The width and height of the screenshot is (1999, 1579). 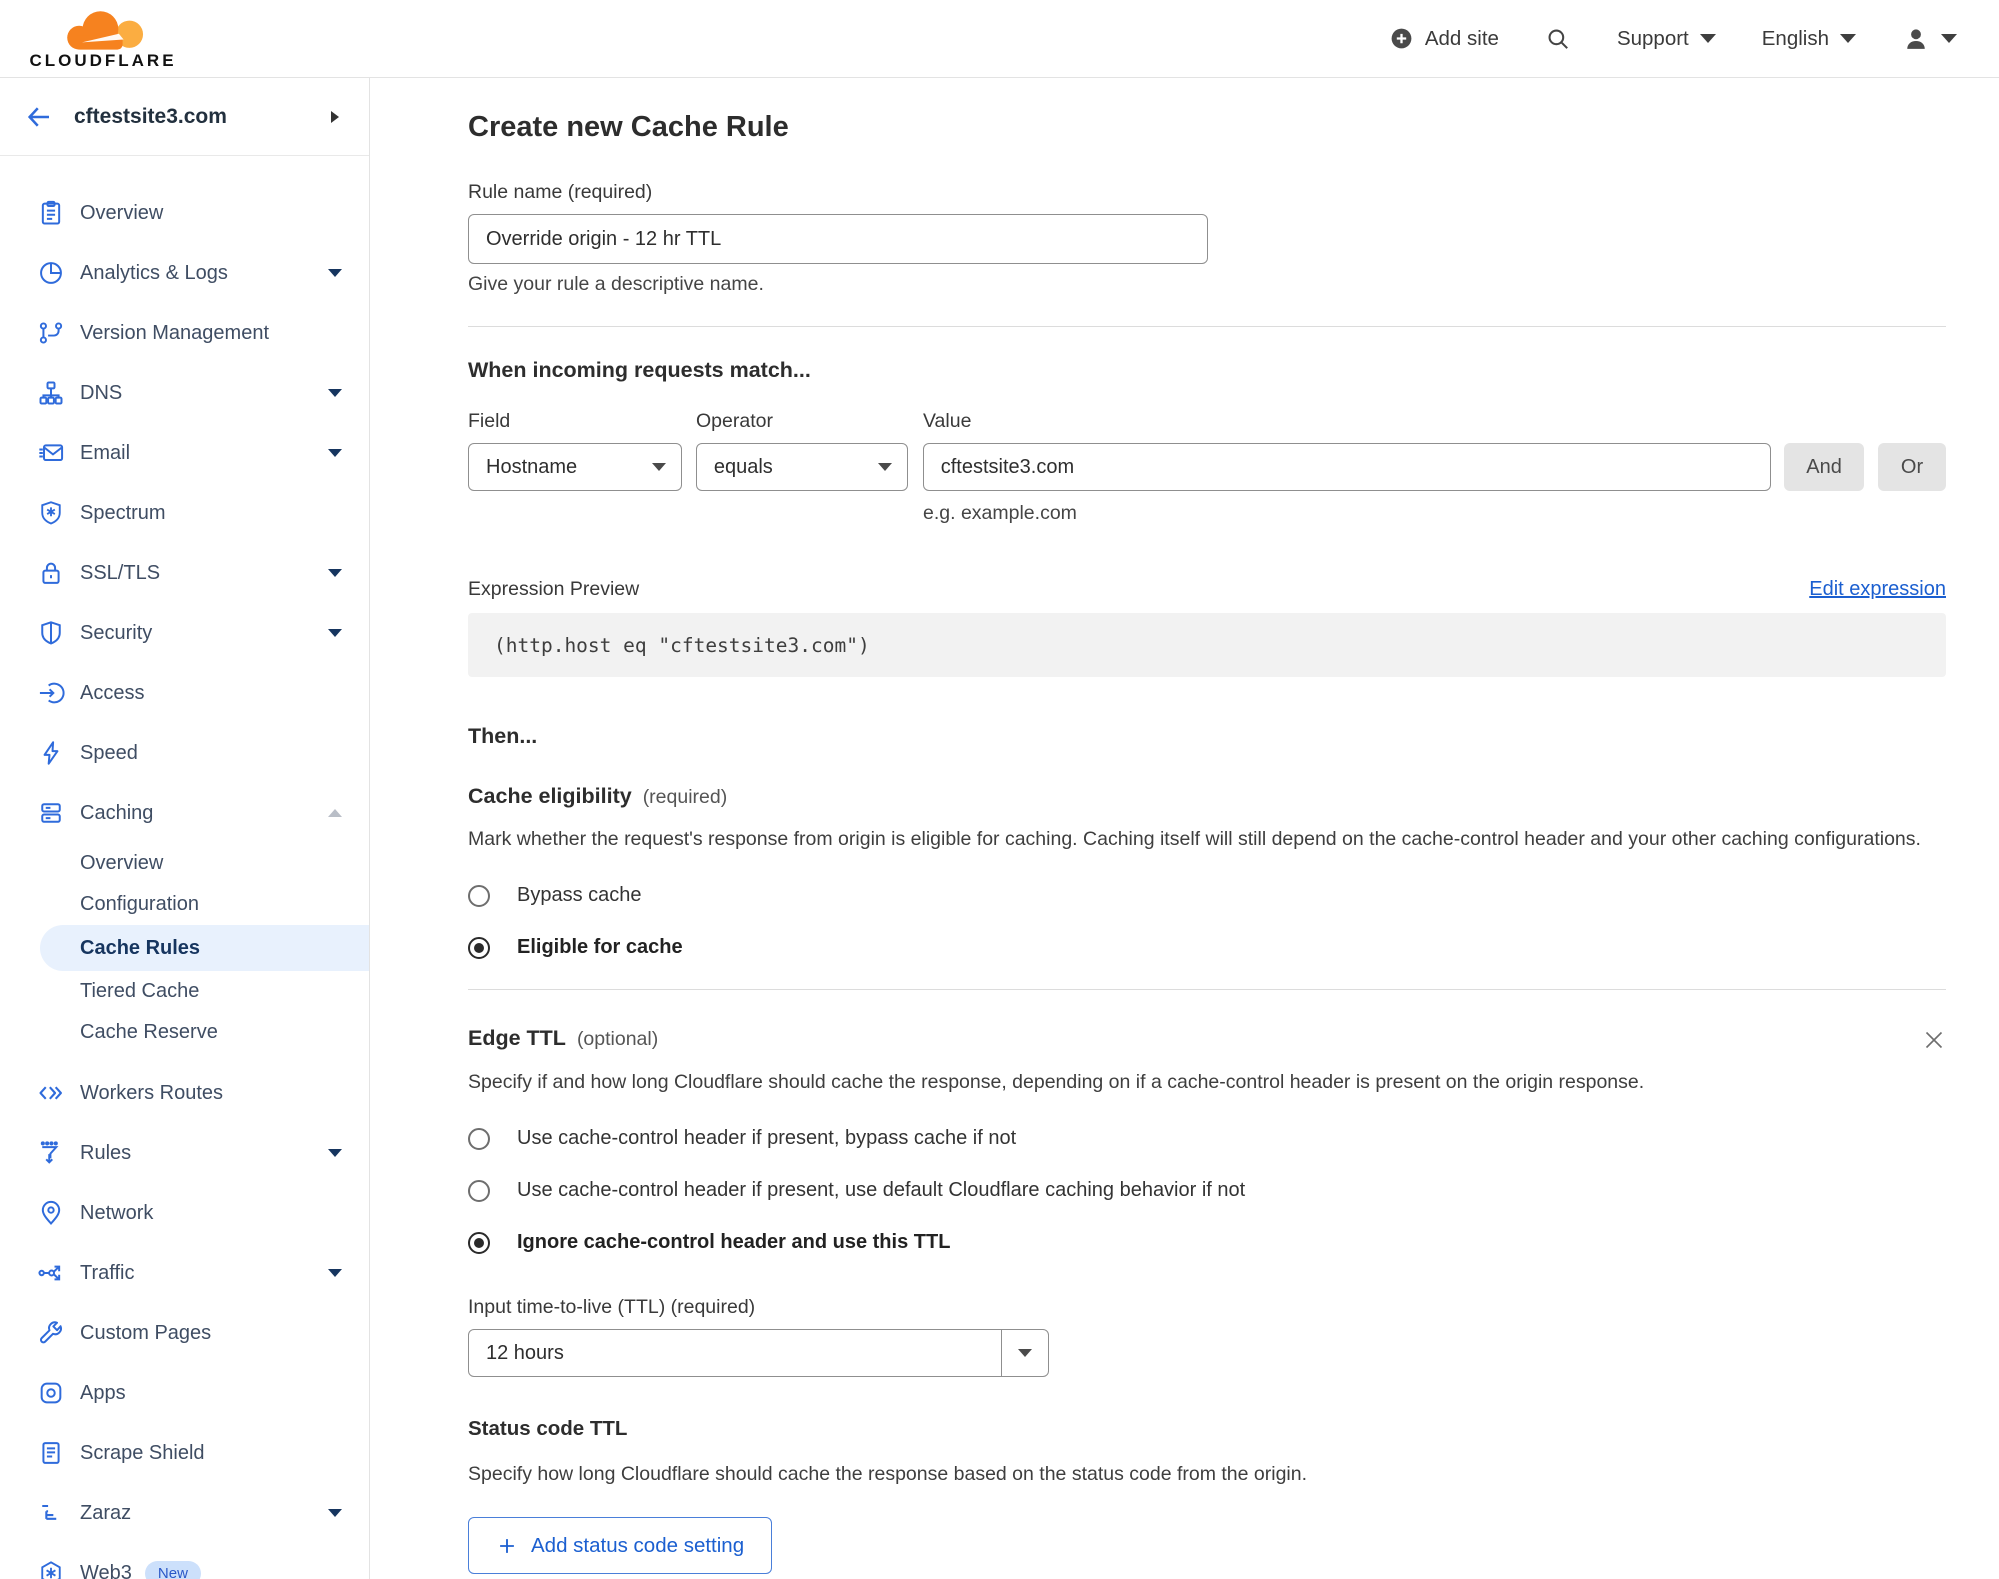 I want to click on sidebar-item-traffic: Traffic, so click(x=184, y=1273).